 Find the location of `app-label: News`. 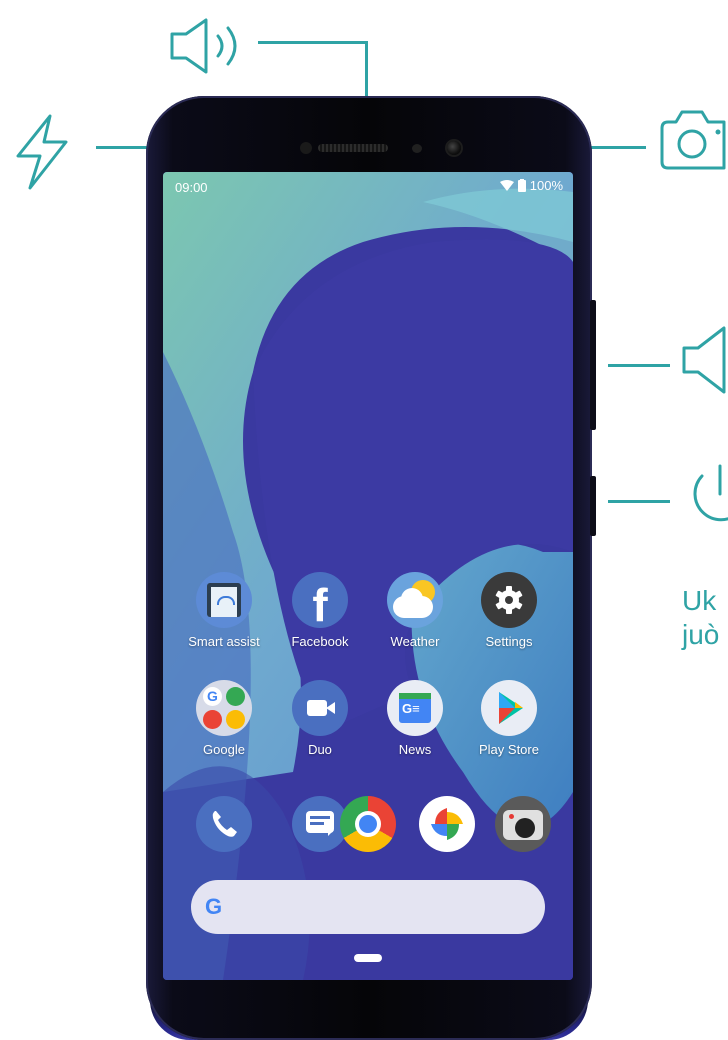

app-label: News is located at coordinates (415, 749).